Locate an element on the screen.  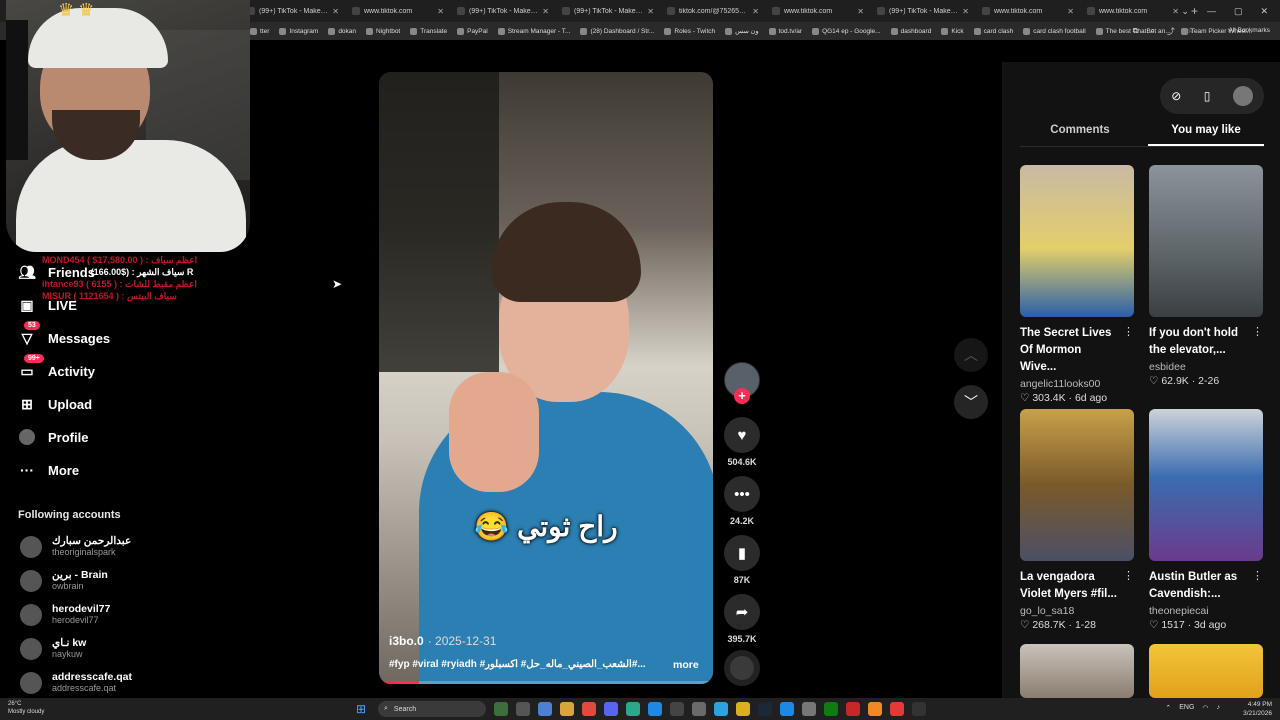
following-account: برين - Brain owbrain is located at coordinates (64, 580).